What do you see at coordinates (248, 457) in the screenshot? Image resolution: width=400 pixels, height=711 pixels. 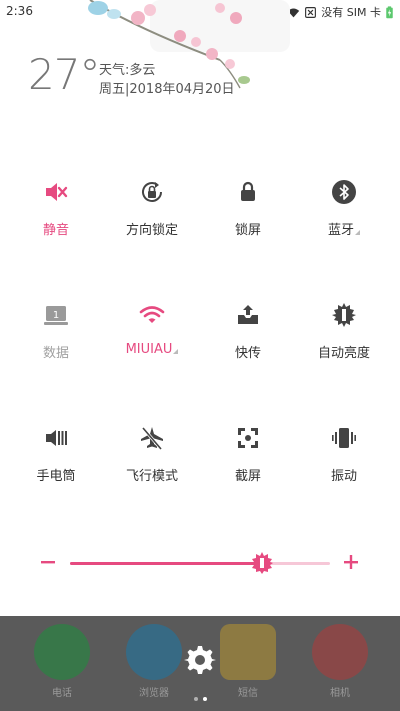 I see `toggle-screenshot: 截屏` at bounding box center [248, 457].